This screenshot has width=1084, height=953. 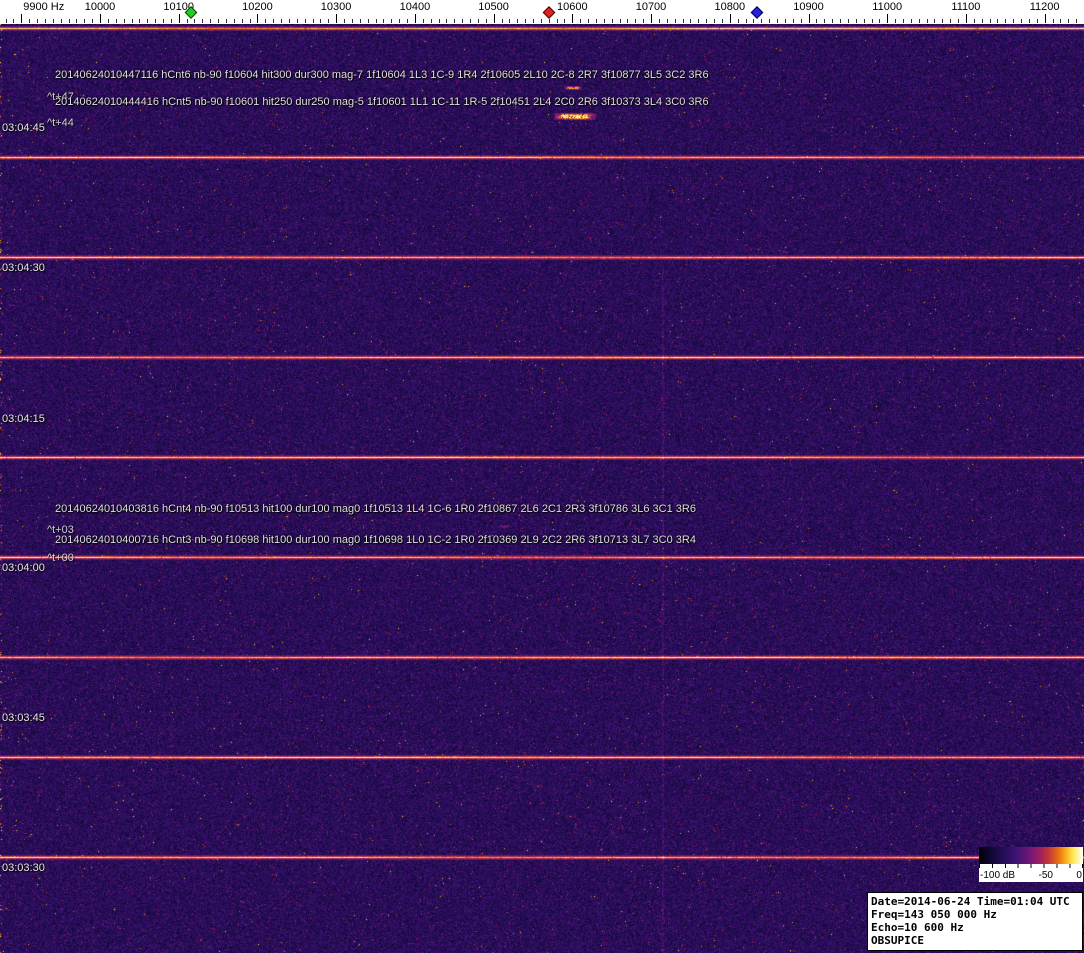 What do you see at coordinates (549, 12) in the screenshot?
I see `red-diamond-marker` at bounding box center [549, 12].